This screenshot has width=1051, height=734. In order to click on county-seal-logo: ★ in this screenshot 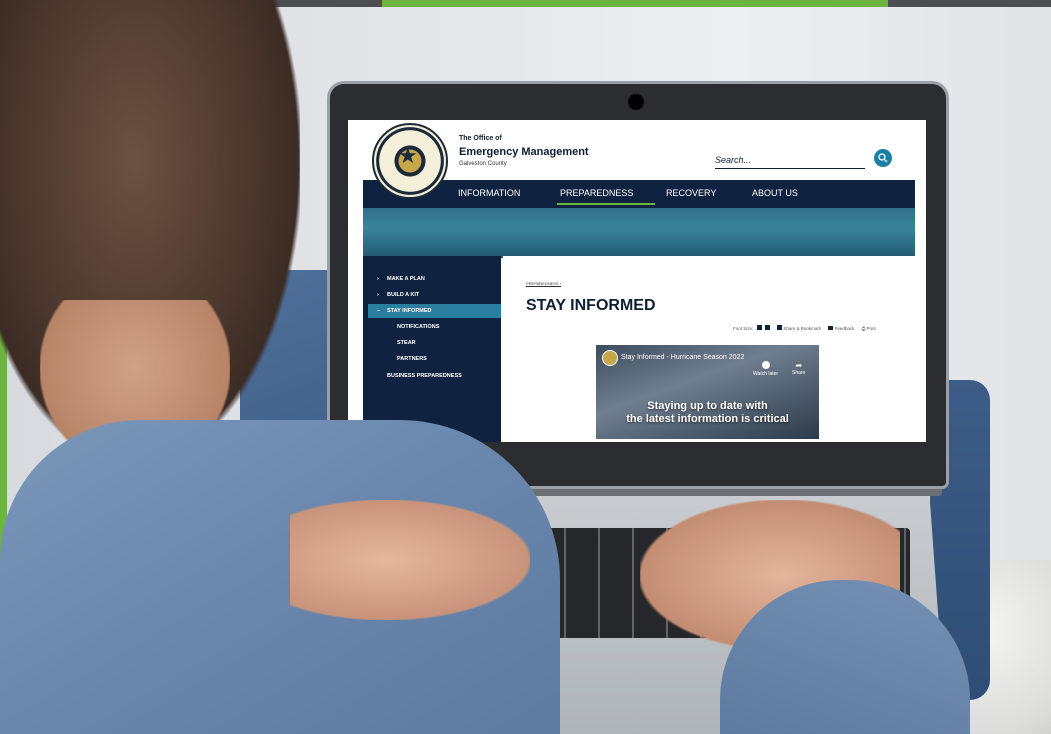, I will do `click(410, 161)`.